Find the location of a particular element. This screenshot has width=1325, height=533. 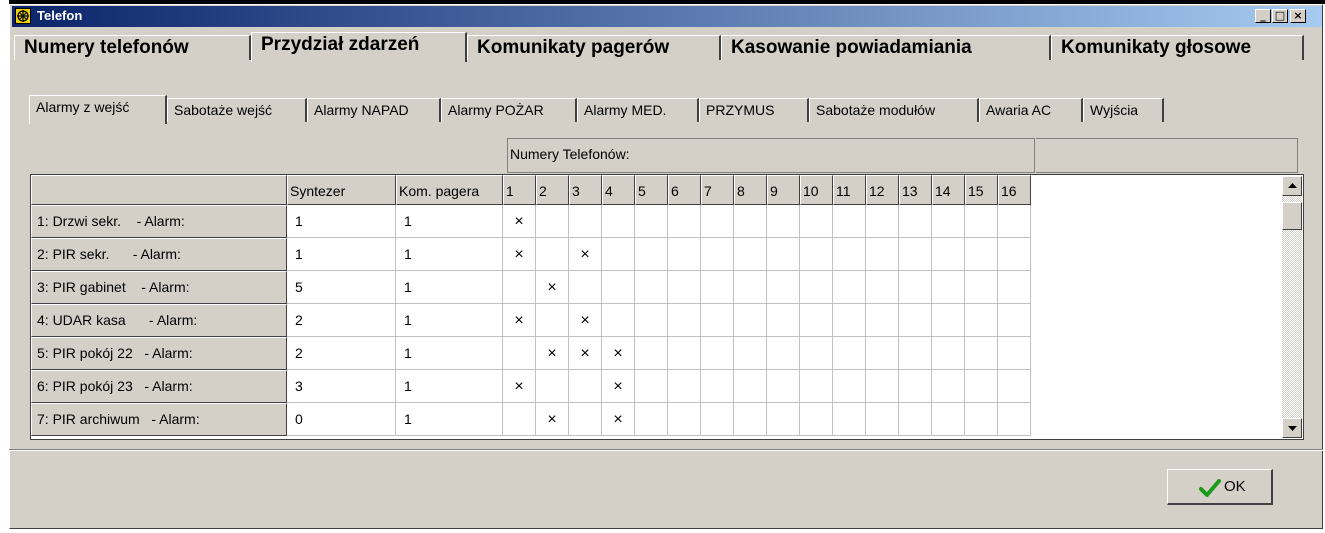

subtab-awaria-ac: Awaria AC is located at coordinates (1031, 110).